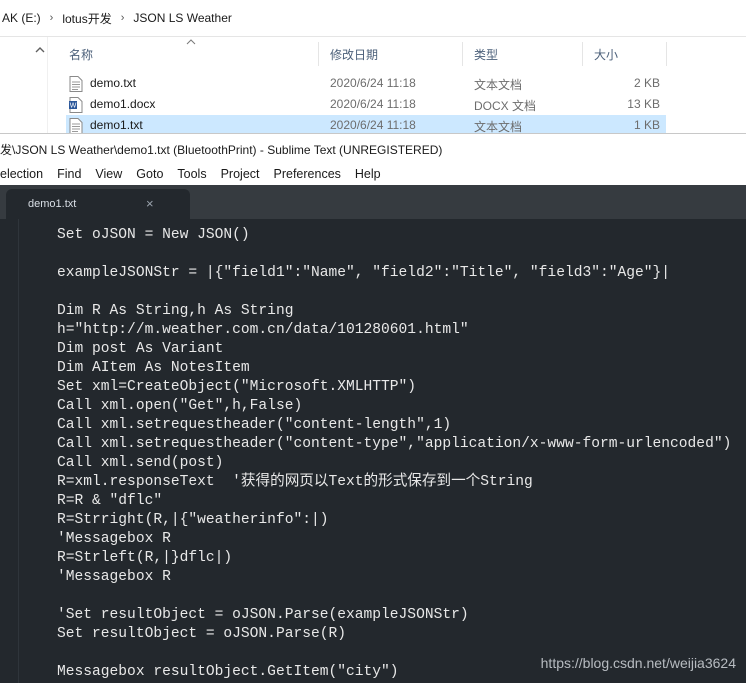 Image resolution: width=746 pixels, height=683 pixels. What do you see at coordinates (646, 83) in the screenshot?
I see `file-size: 2 KB` at bounding box center [646, 83].